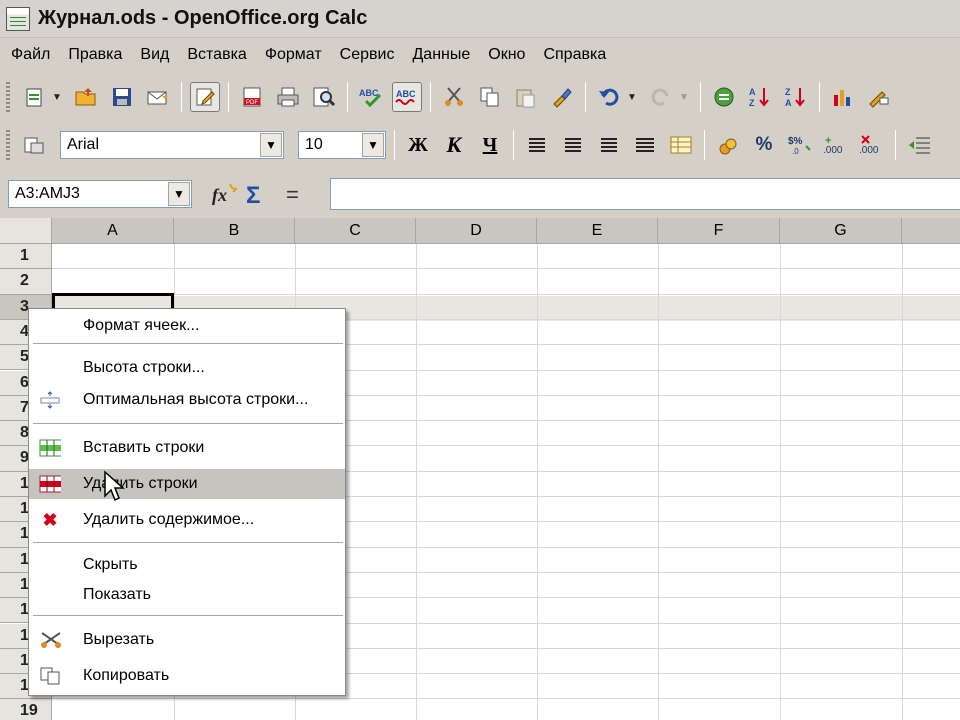  What do you see at coordinates (253, 196) in the screenshot?
I see `sum-icon: Σ` at bounding box center [253, 196].